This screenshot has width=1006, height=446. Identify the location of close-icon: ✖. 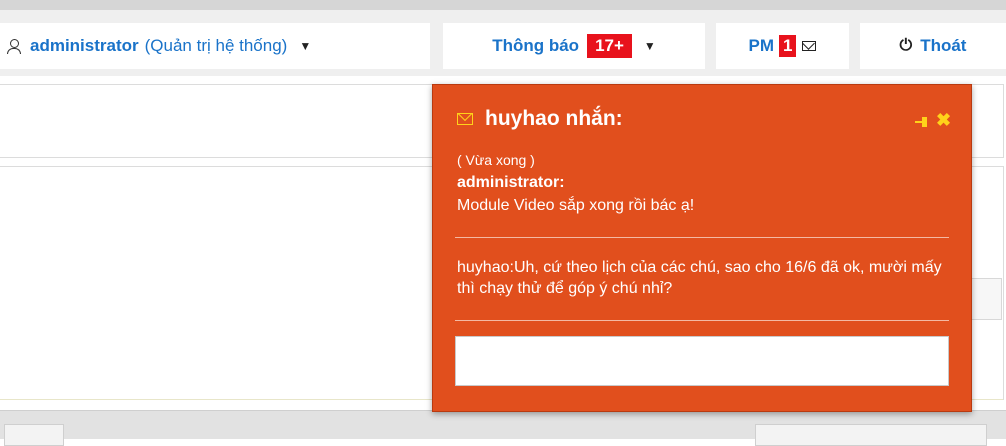
(943, 120).